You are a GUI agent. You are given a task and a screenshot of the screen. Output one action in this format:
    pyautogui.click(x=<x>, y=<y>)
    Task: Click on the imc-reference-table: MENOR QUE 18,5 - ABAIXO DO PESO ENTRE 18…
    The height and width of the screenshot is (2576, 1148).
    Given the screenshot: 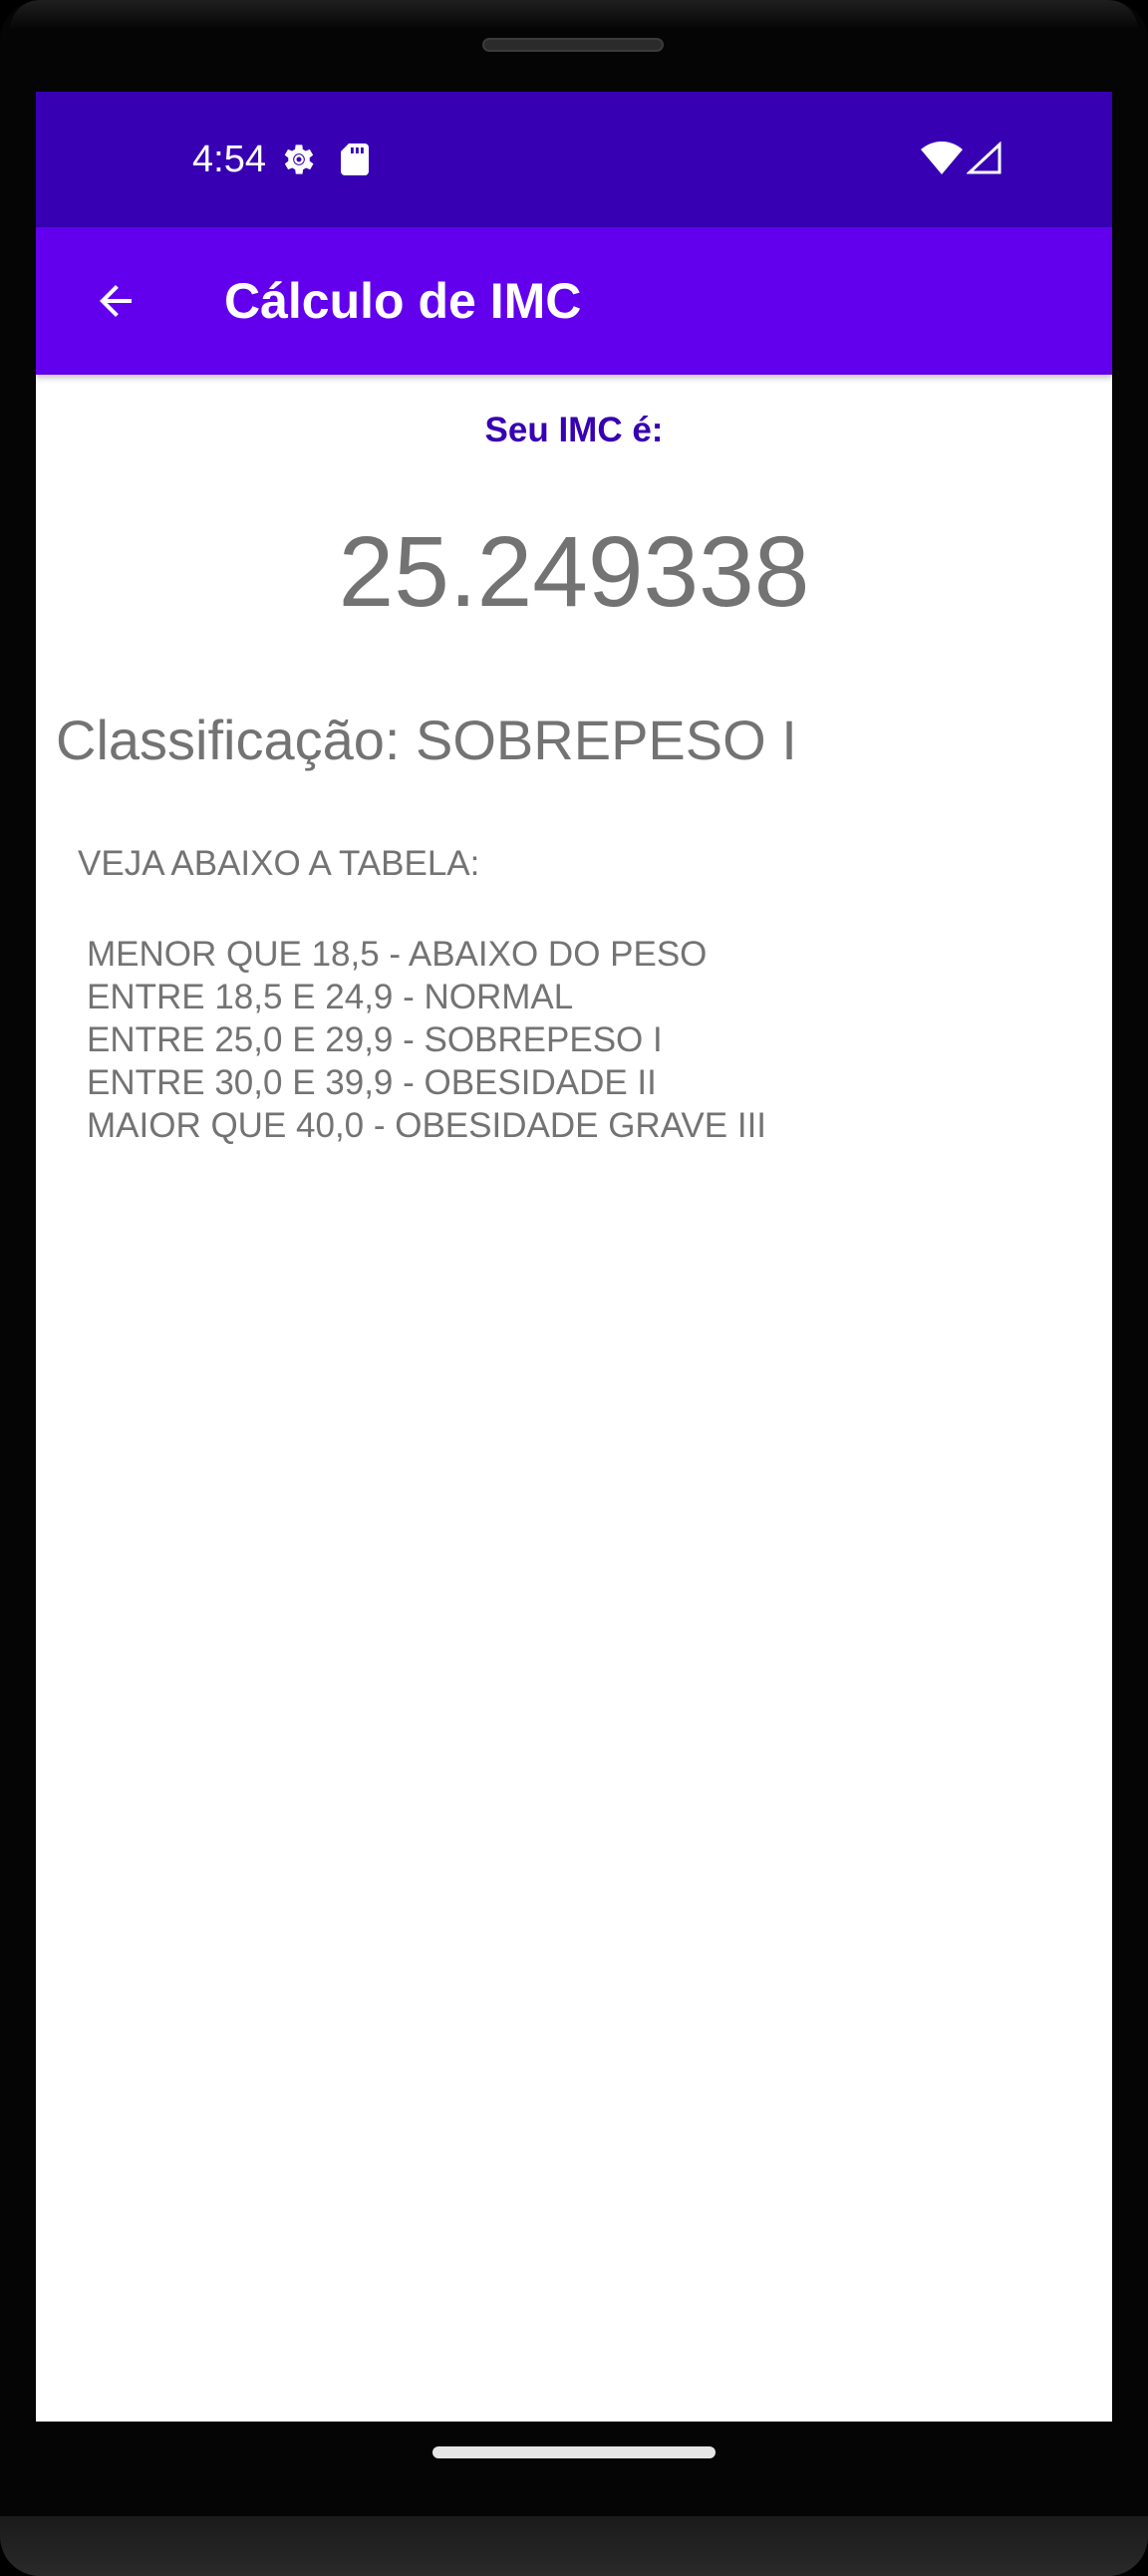 What is the action you would take?
    pyautogui.click(x=426, y=1040)
    